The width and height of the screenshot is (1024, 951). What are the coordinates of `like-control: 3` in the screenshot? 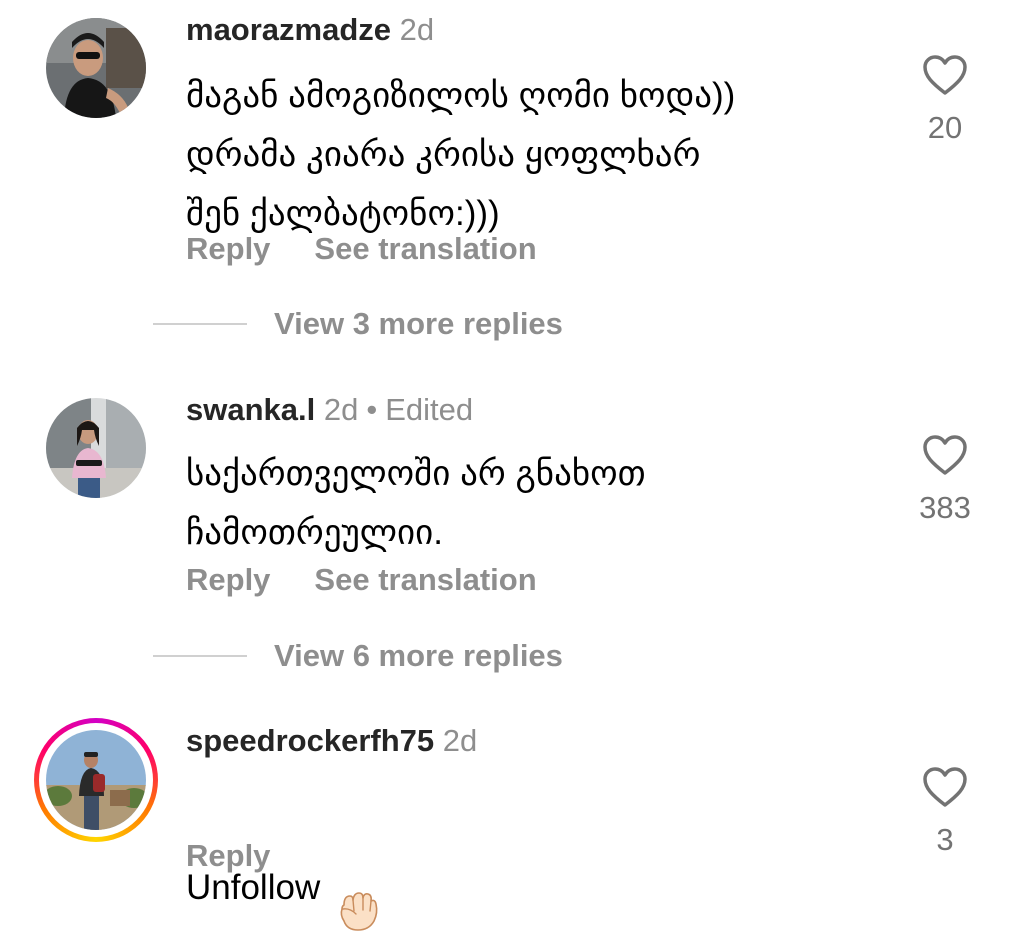 It's located at (945, 812).